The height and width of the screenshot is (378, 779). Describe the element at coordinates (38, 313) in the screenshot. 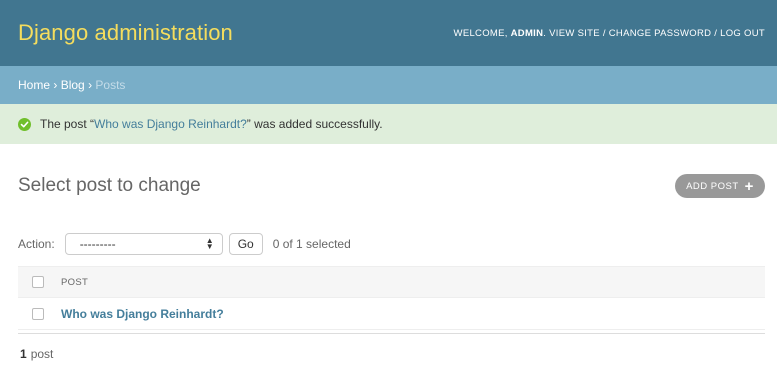

I see `row-checkbox` at that location.